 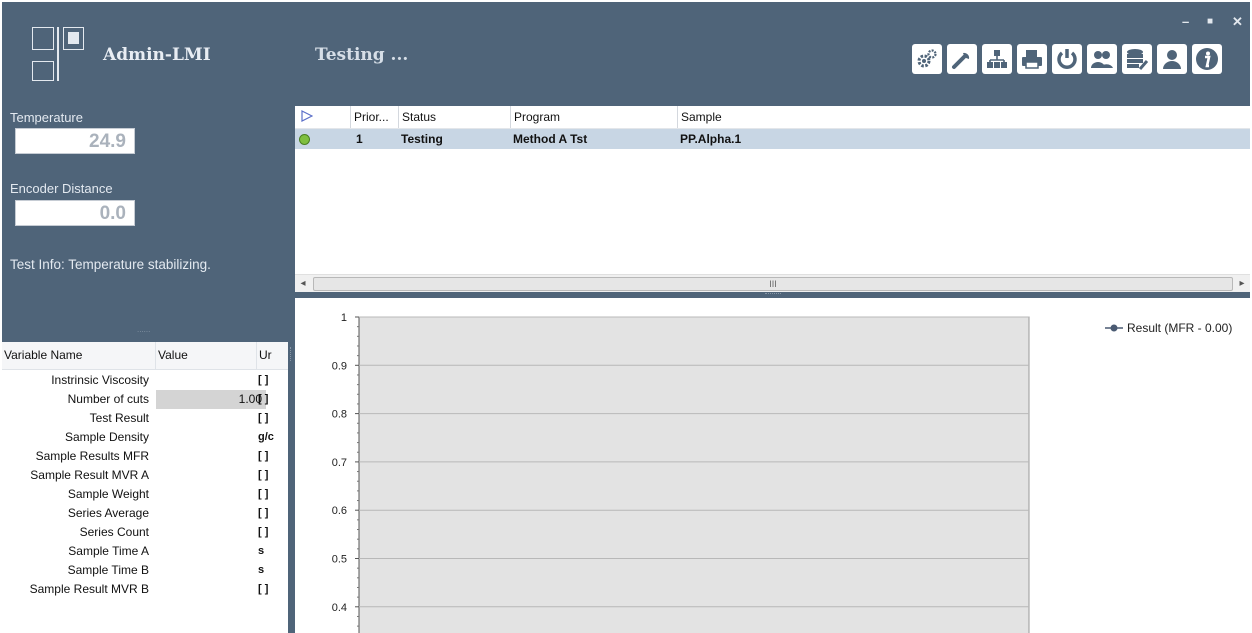 What do you see at coordinates (339, 560) in the screenshot?
I see `y-tick-label: 0.5` at bounding box center [339, 560].